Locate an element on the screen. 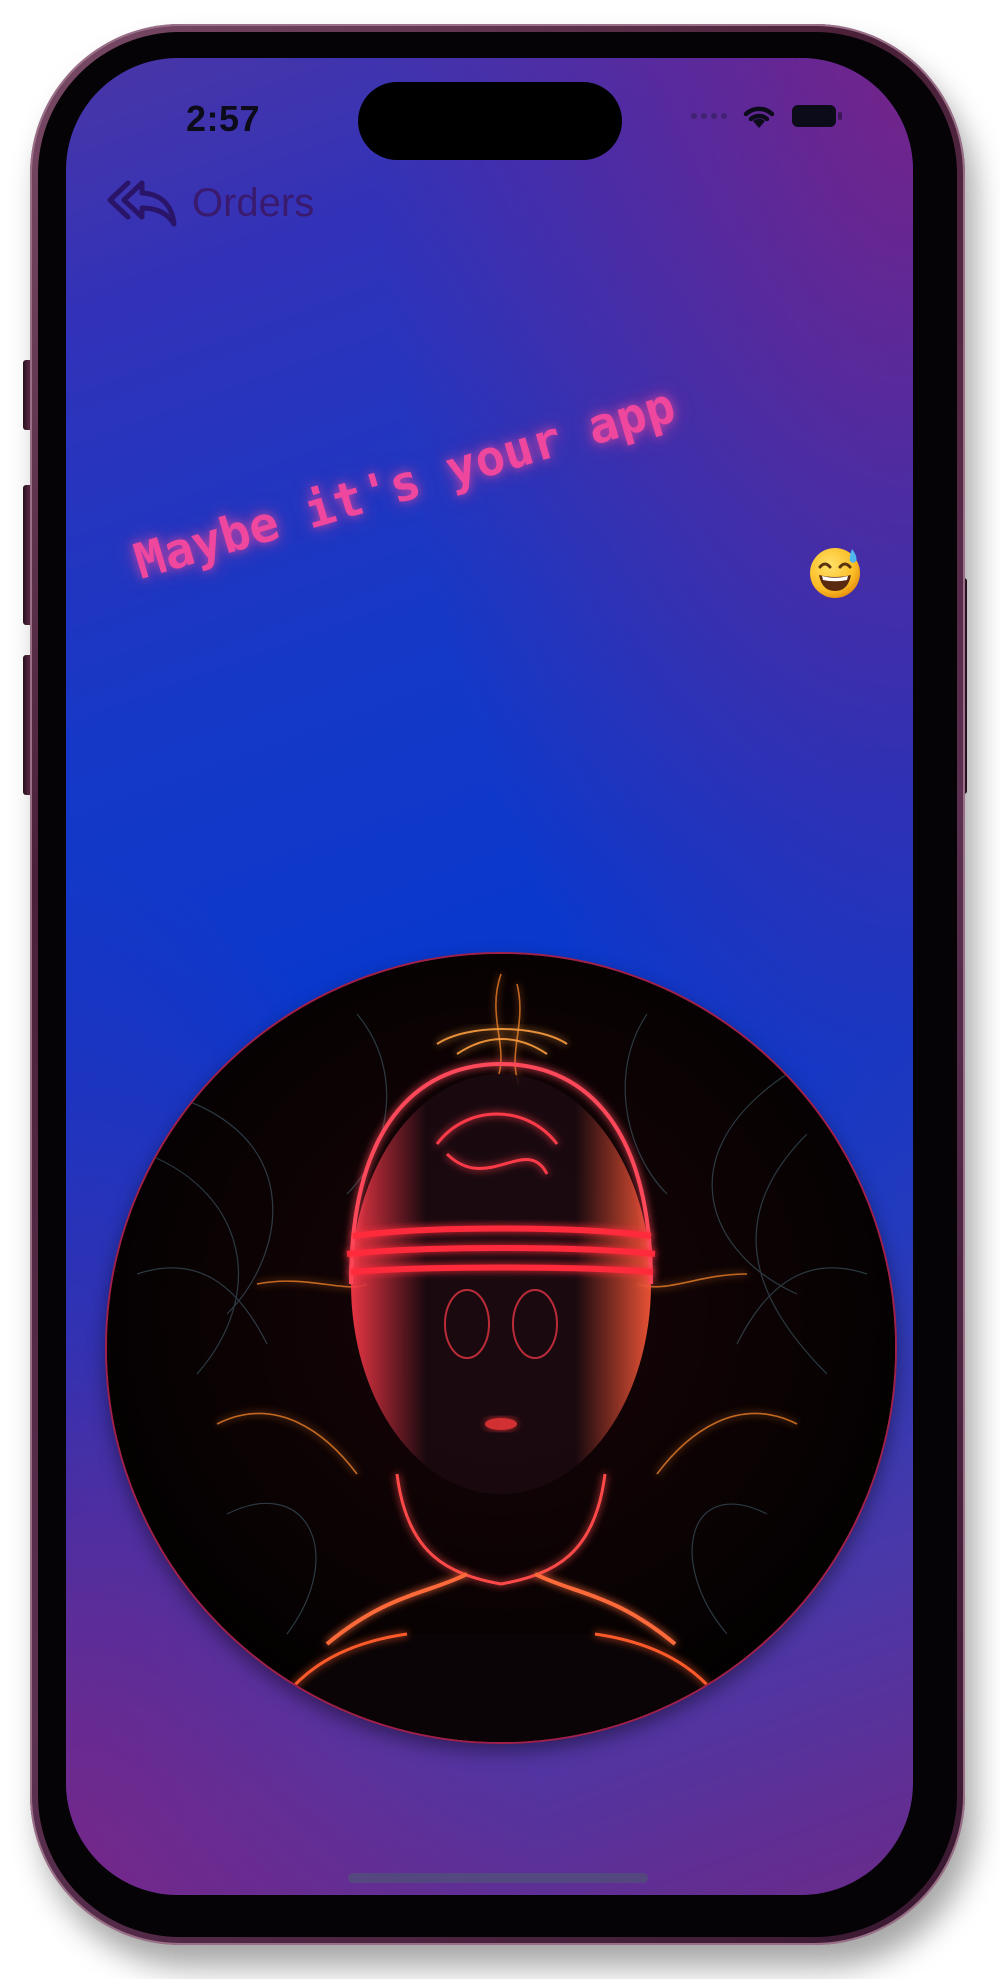 The height and width of the screenshot is (1979, 1000). tilted-banner-text: Maybe it's your app is located at coordinates (405, 483).